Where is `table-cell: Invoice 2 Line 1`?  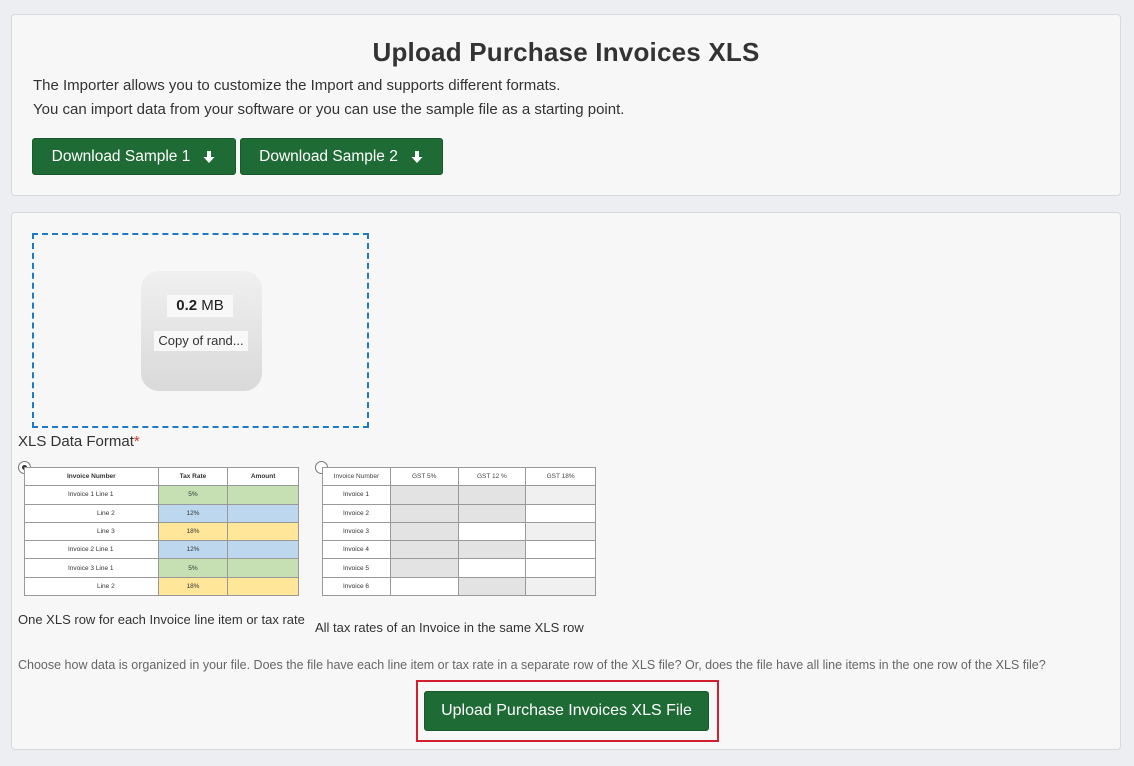 table-cell: Invoice 2 Line 1 is located at coordinates (91, 550).